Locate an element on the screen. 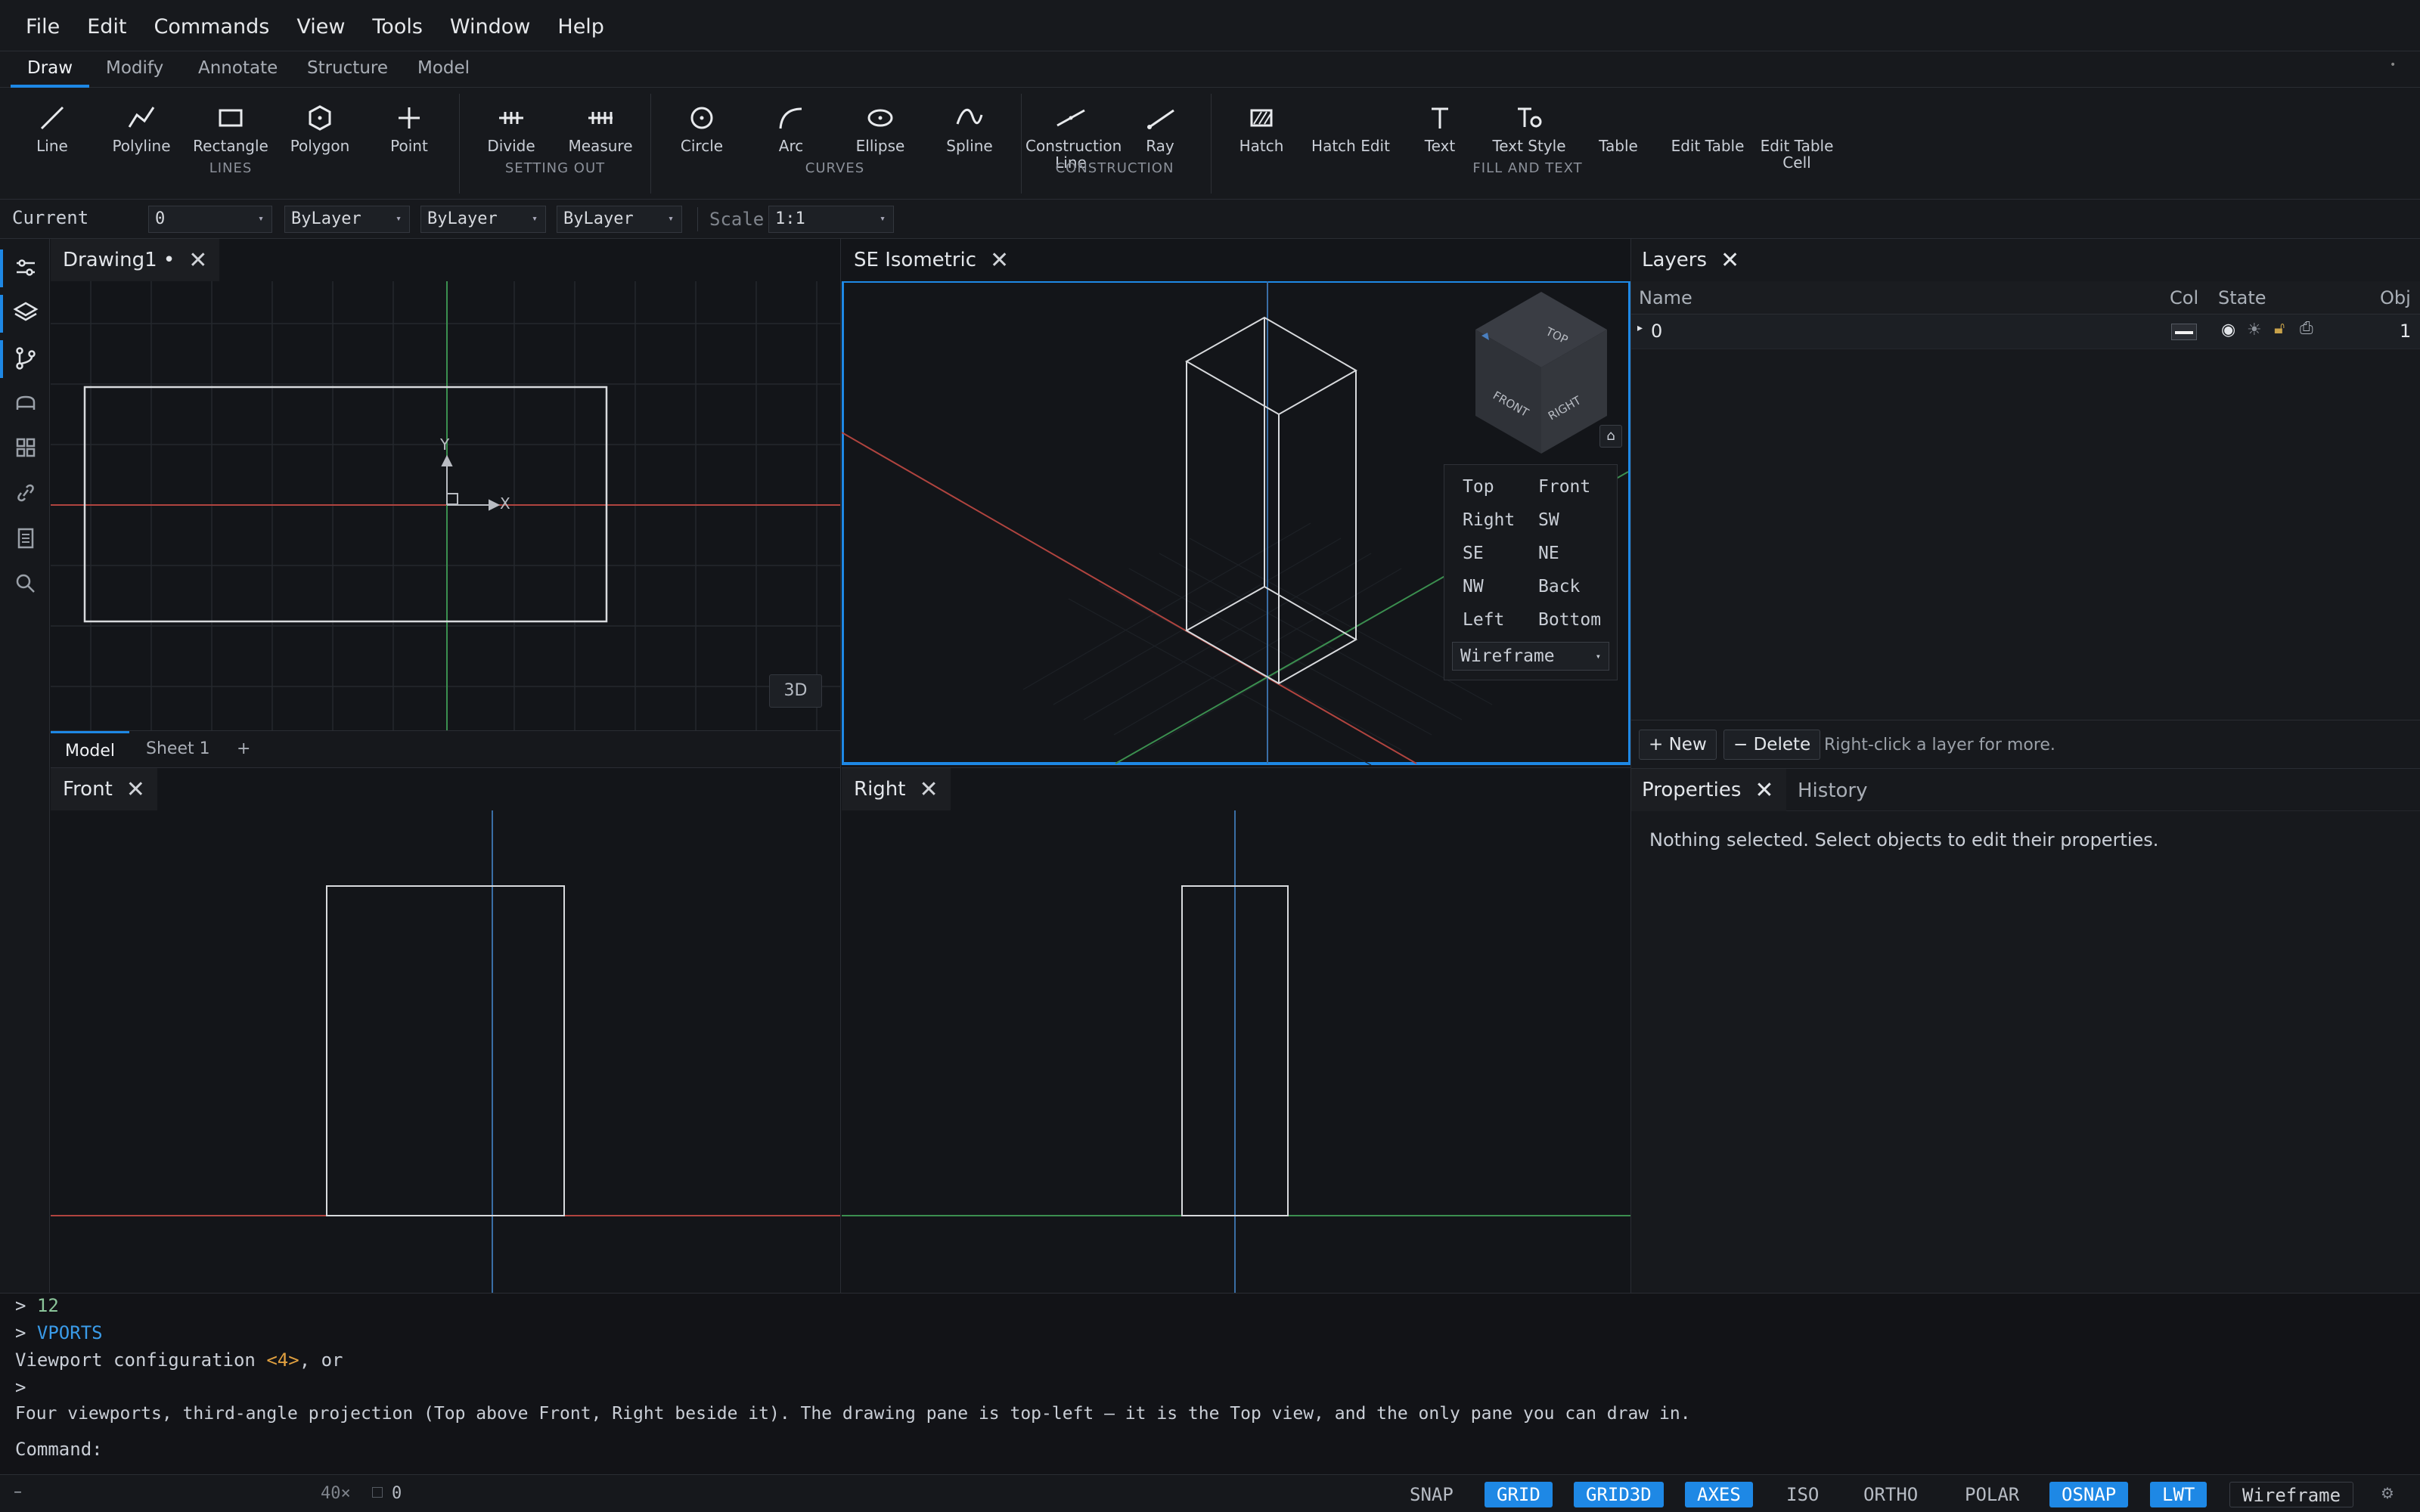 Image resolution: width=2420 pixels, height=1512 pixels. home-view-icon: ⌂ is located at coordinates (1610, 436).